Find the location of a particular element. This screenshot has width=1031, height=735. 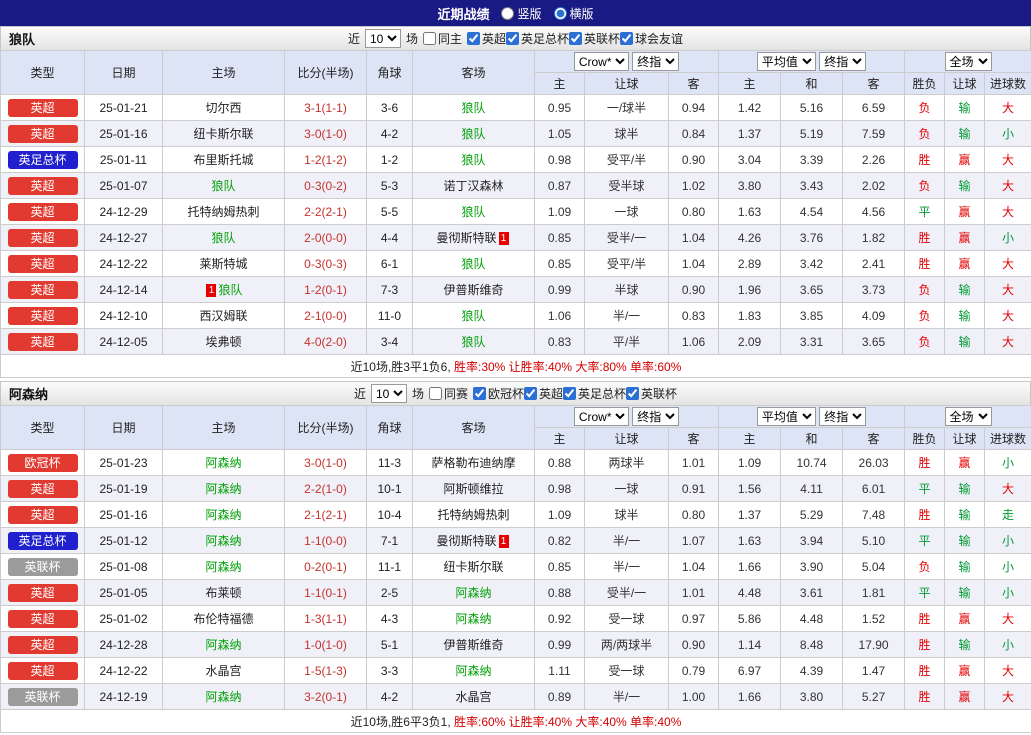

corner-cell: 11-1 is located at coordinates (389, 566).